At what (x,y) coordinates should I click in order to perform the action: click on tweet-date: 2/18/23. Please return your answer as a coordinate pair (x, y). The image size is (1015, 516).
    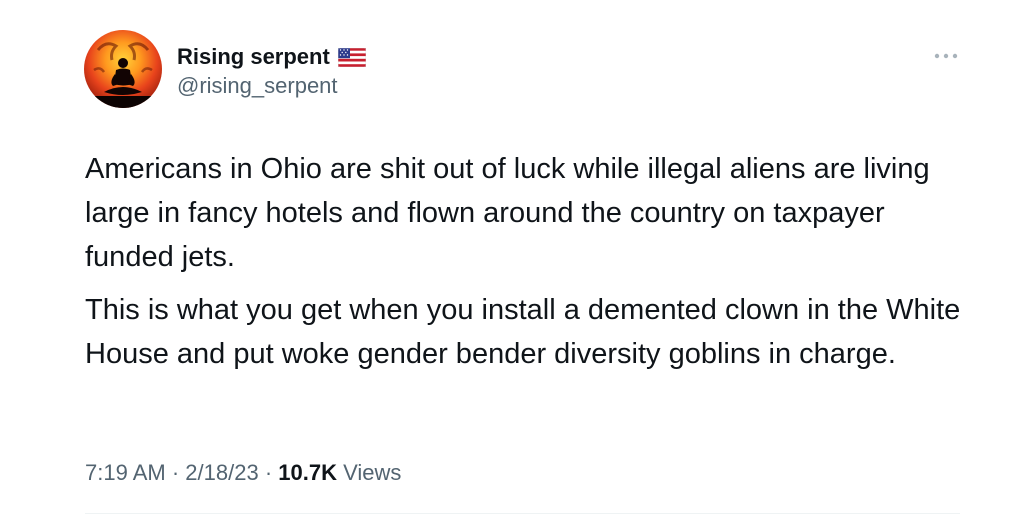
    Looking at the image, I should click on (221, 472).